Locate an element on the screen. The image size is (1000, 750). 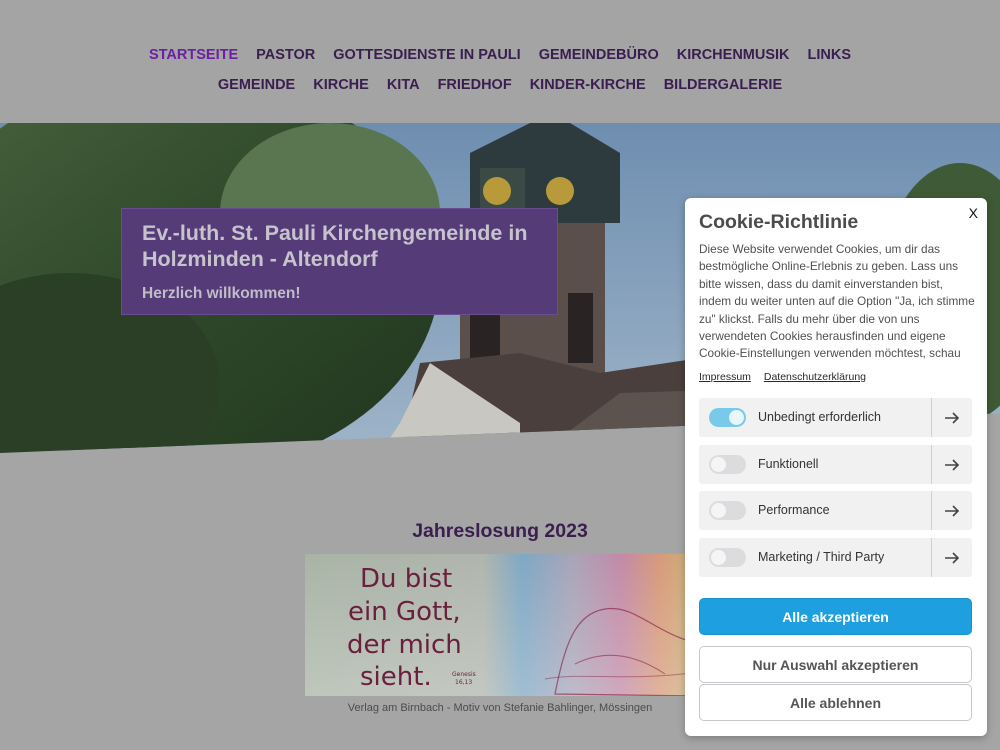
accept-selection-button: Nur Auswahl akzeptieren is located at coordinates (835, 664).